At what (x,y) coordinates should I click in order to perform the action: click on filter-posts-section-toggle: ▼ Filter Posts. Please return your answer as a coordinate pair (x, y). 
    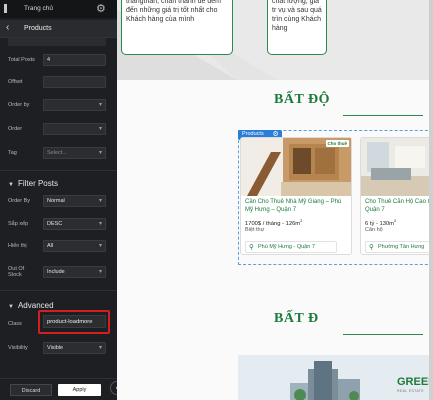
    Looking at the image, I should click on (33, 183).